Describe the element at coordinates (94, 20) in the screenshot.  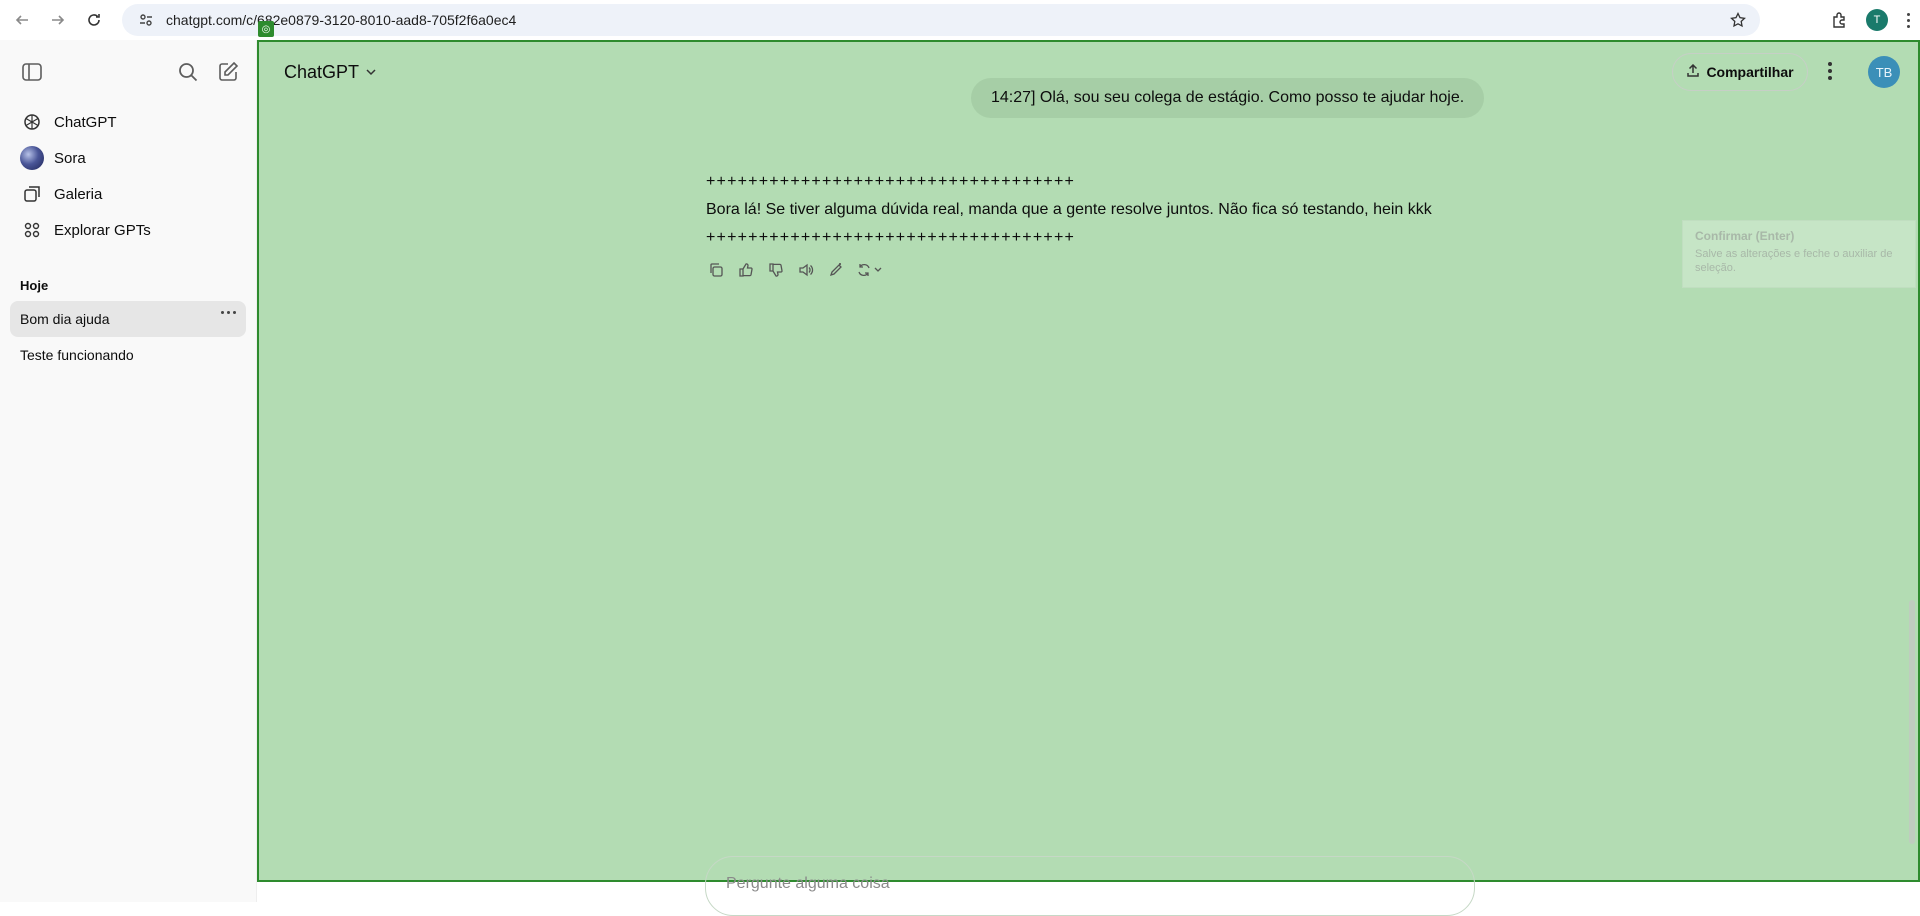
I see `reload-icon` at that location.